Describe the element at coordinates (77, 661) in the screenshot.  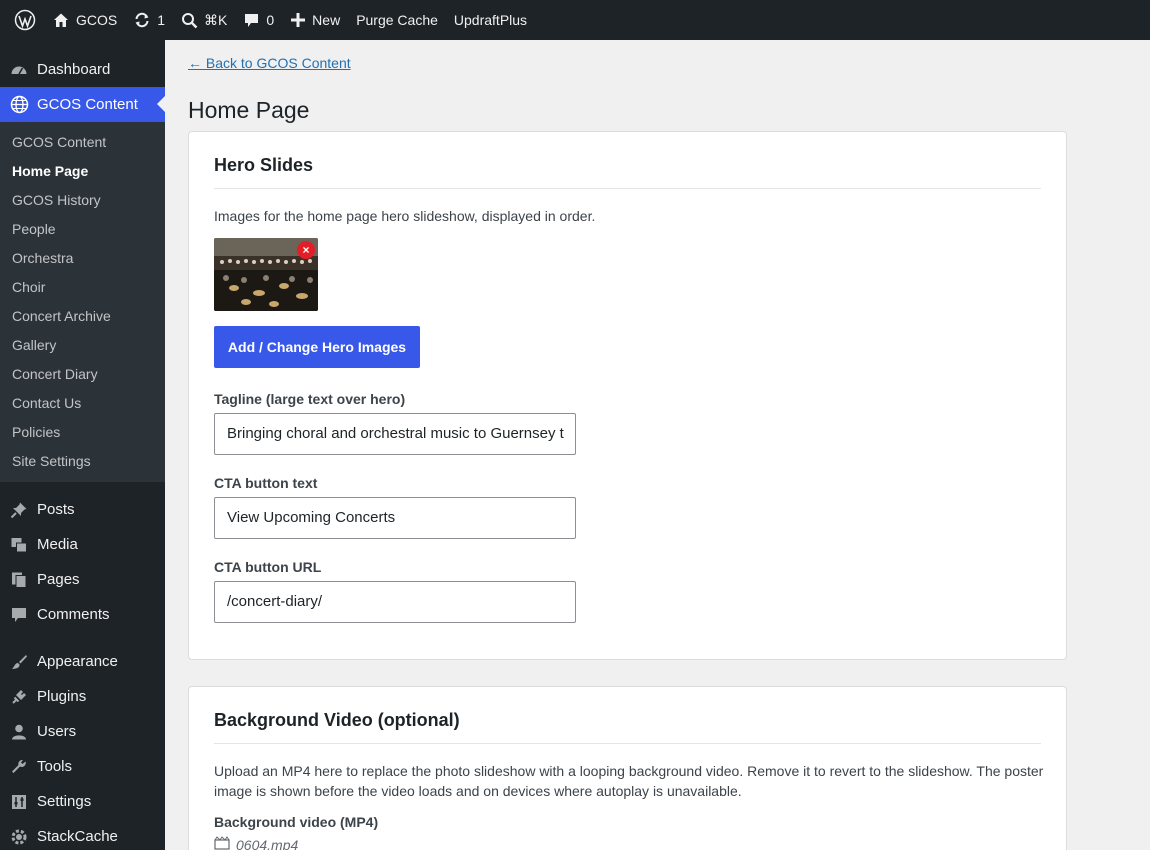
I see `menu-appearance-label: Appearance` at that location.